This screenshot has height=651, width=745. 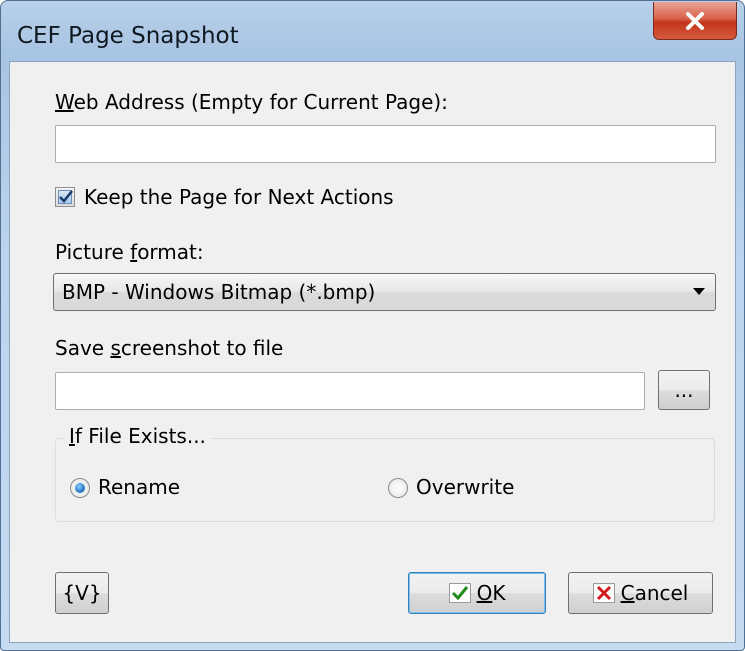 I want to click on cancel-label-rest: ancel, so click(x=661, y=593).